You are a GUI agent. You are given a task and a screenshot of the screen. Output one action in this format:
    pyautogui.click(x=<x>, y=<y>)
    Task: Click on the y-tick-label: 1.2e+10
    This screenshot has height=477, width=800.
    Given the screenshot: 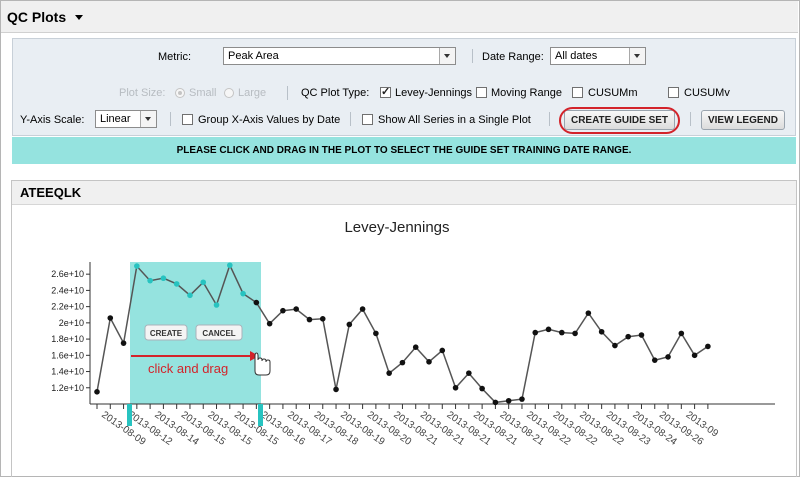 What is the action you would take?
    pyautogui.click(x=67, y=388)
    